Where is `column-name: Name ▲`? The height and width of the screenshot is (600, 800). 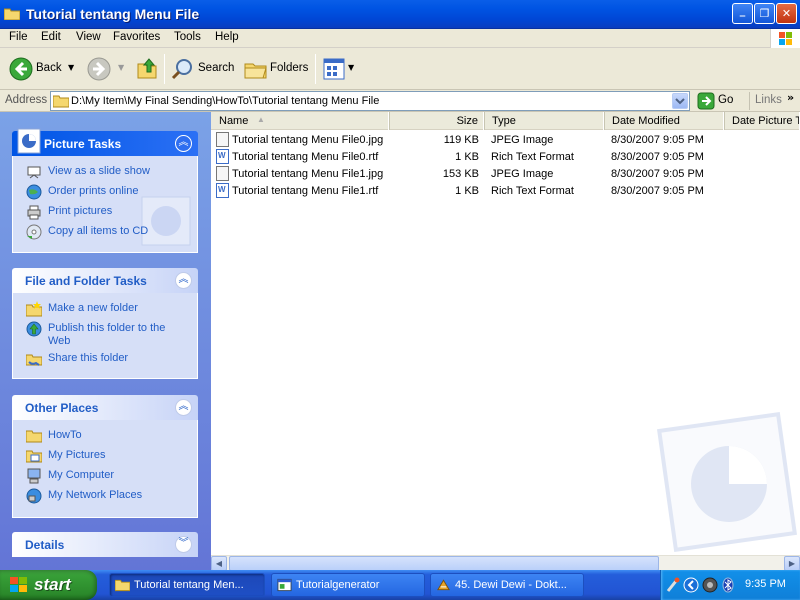
column-name: Name ▲ is located at coordinates (300, 121).